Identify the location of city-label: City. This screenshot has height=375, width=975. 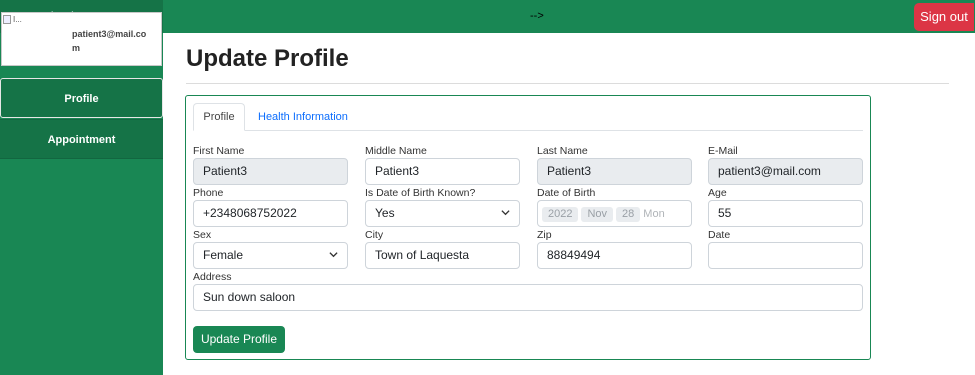
(374, 235).